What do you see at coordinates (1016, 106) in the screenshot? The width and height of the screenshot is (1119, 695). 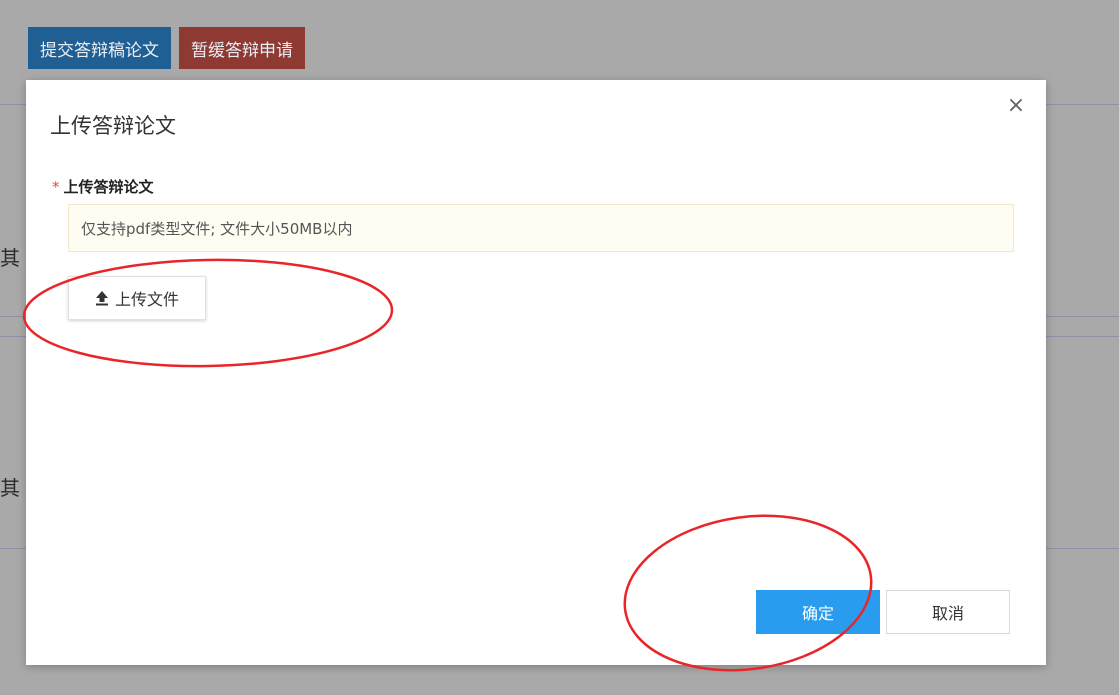 I see `close-icon: ×` at bounding box center [1016, 106].